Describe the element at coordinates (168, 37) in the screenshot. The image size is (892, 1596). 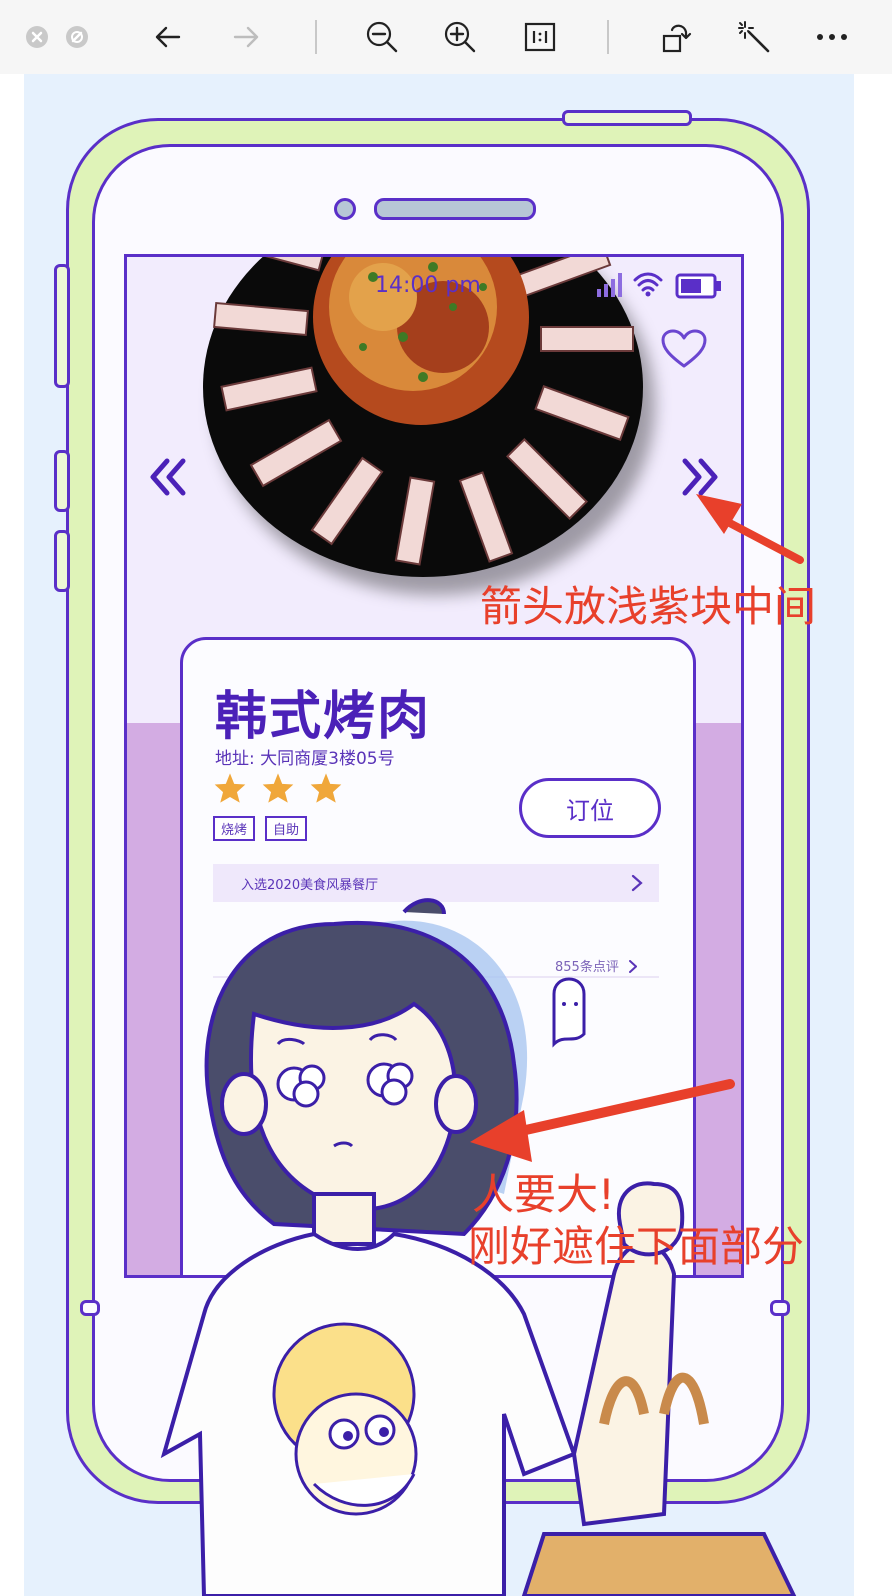
I see `back-arrow-icon` at that location.